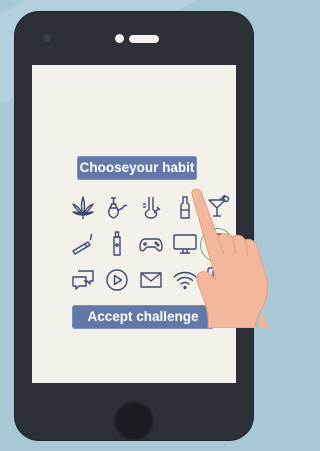  I want to click on cannabis-icon, so click(83, 208).